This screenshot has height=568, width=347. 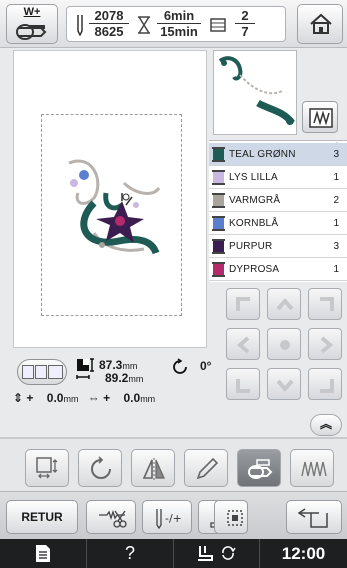 What do you see at coordinates (278, 223) in the screenshot?
I see `color-row-3: KORNBLÅ 1` at bounding box center [278, 223].